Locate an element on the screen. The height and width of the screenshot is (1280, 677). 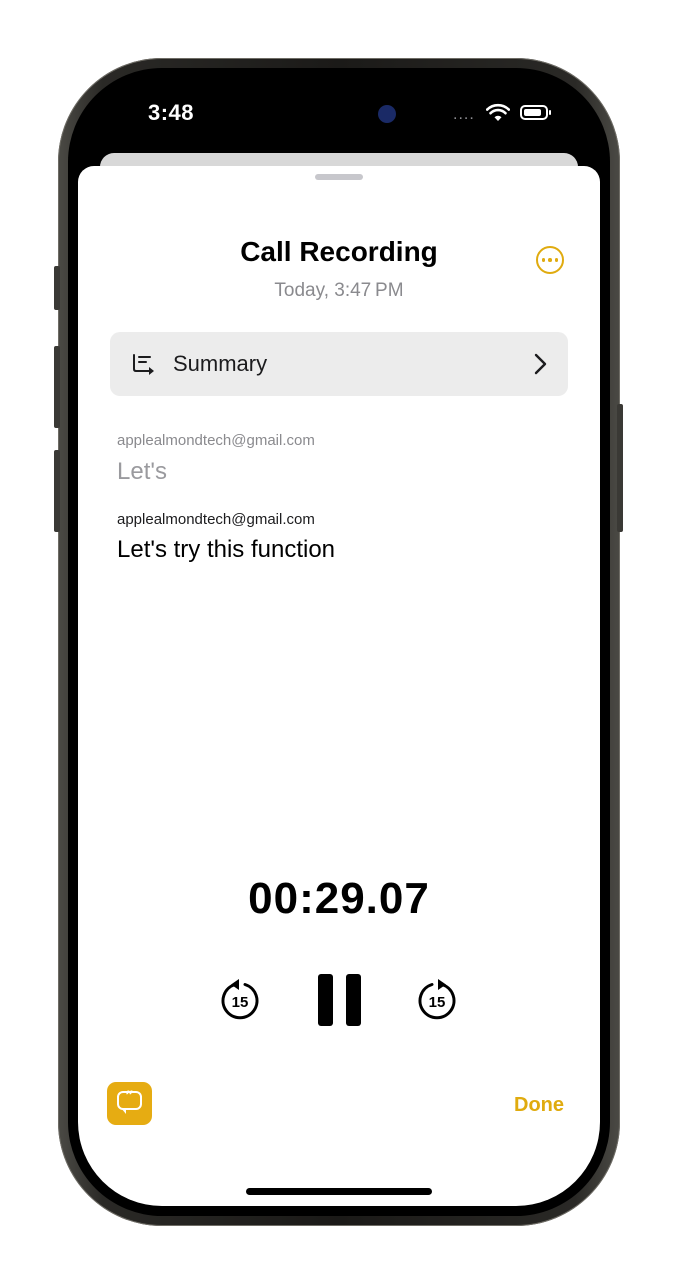
quote-marks: ” is located at coordinates (129, 1097).